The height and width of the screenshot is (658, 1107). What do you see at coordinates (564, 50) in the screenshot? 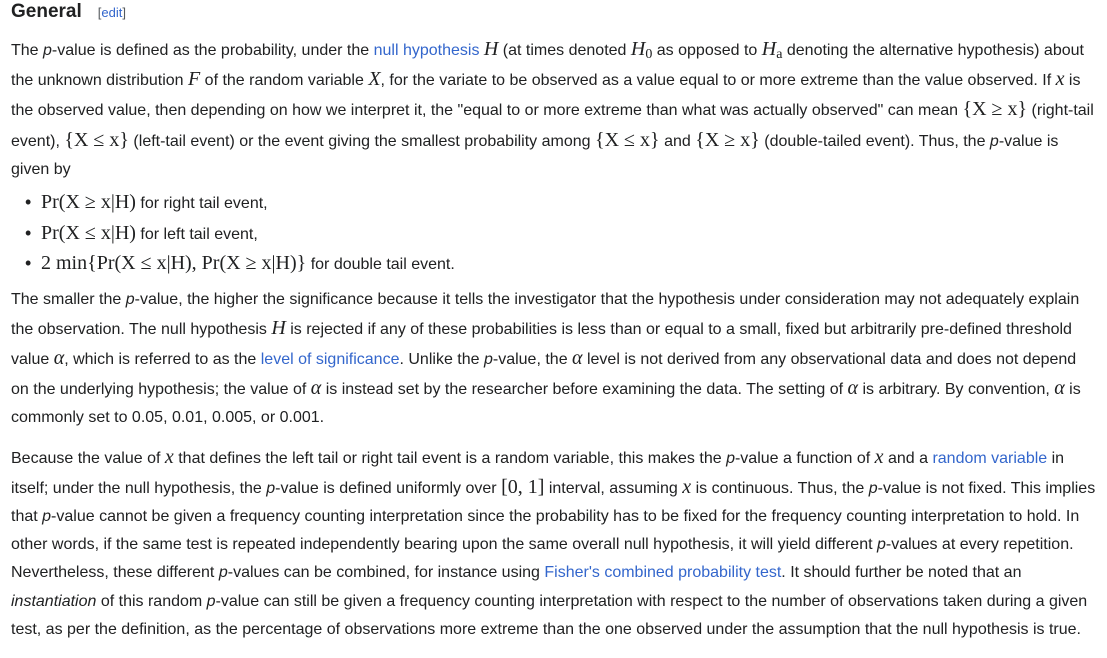
I see `text: (at times denoted` at bounding box center [564, 50].